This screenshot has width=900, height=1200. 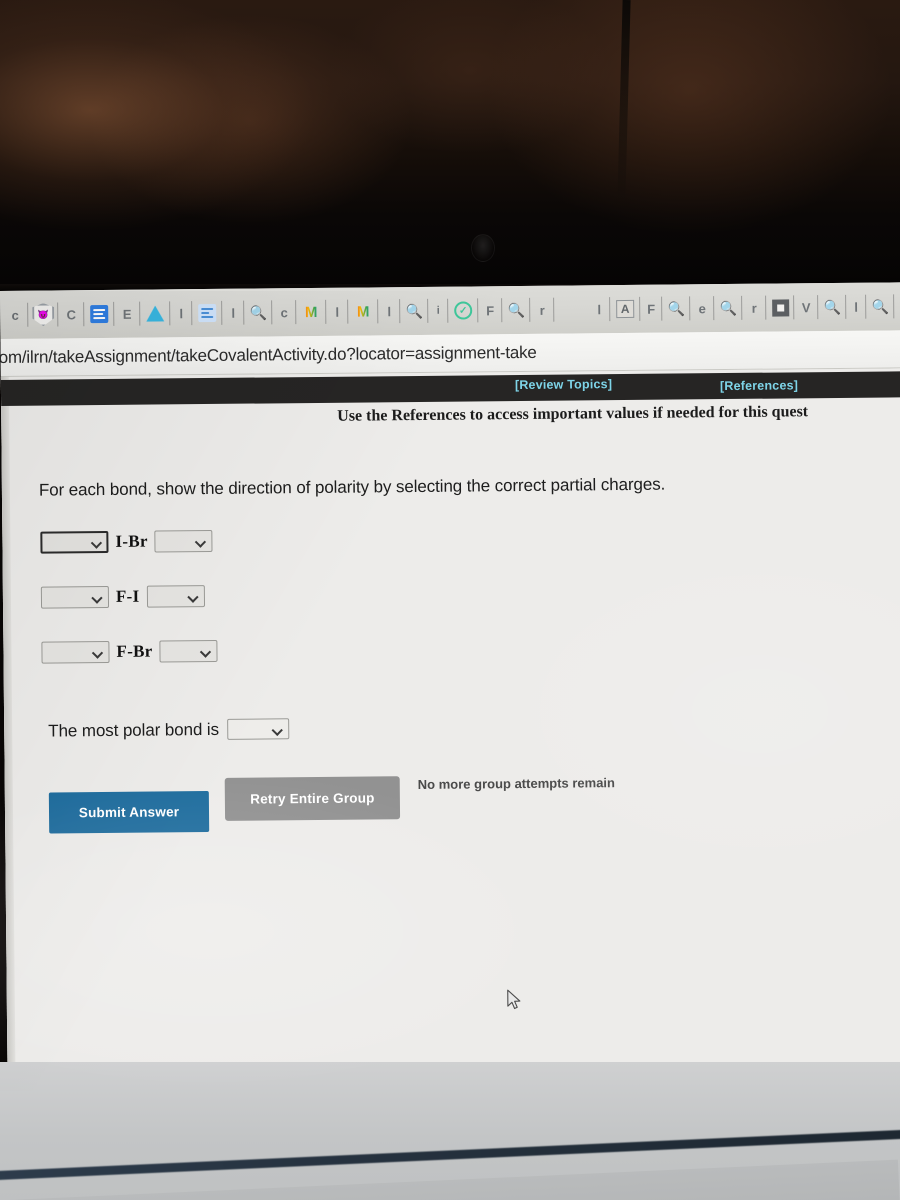 I want to click on generic-page-icon: i, so click(x=438, y=310).